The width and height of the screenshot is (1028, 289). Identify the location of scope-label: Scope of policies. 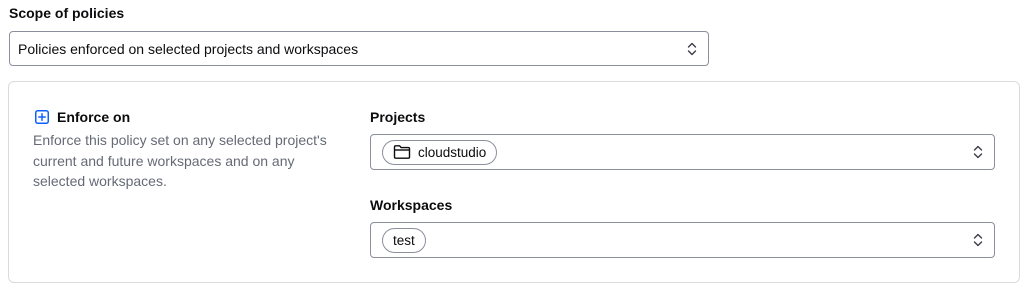
(67, 13).